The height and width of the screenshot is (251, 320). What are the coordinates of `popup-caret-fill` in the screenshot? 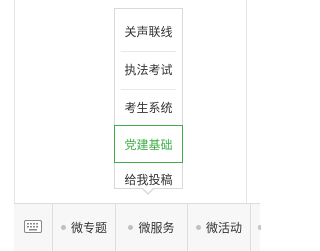 It's located at (148, 190).